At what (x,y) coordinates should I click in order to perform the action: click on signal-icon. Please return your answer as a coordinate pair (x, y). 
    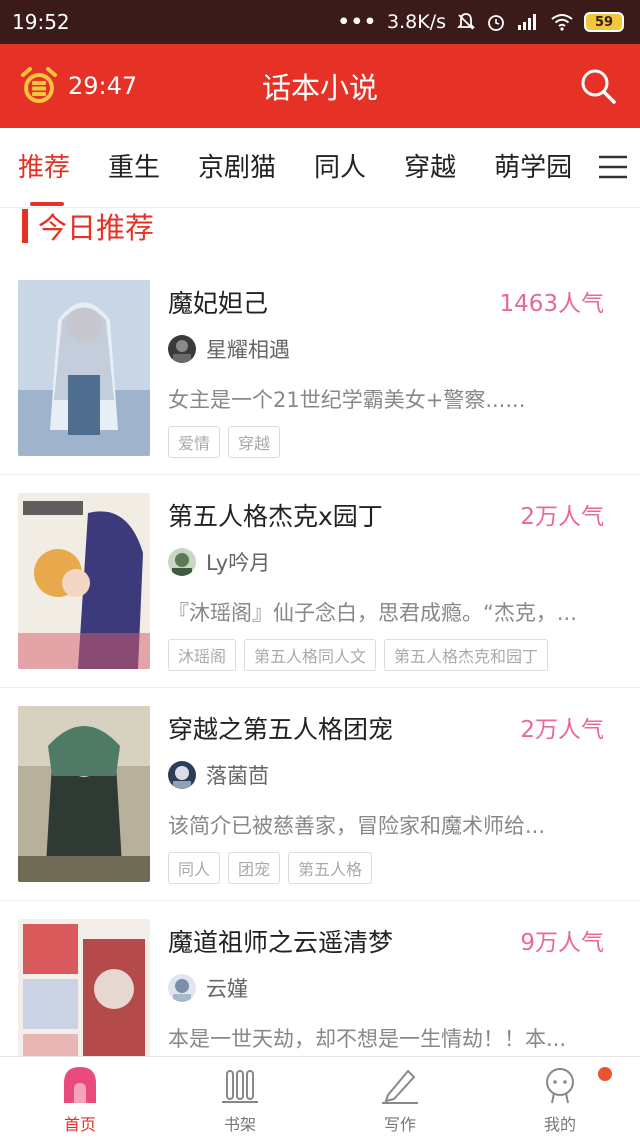
    Looking at the image, I should click on (527, 22).